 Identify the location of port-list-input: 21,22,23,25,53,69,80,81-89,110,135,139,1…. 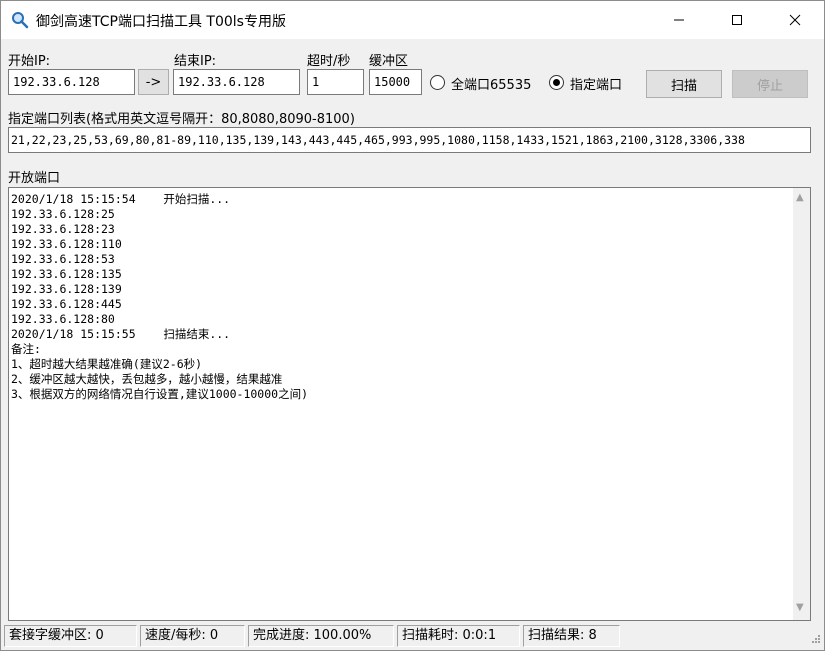
(409, 140).